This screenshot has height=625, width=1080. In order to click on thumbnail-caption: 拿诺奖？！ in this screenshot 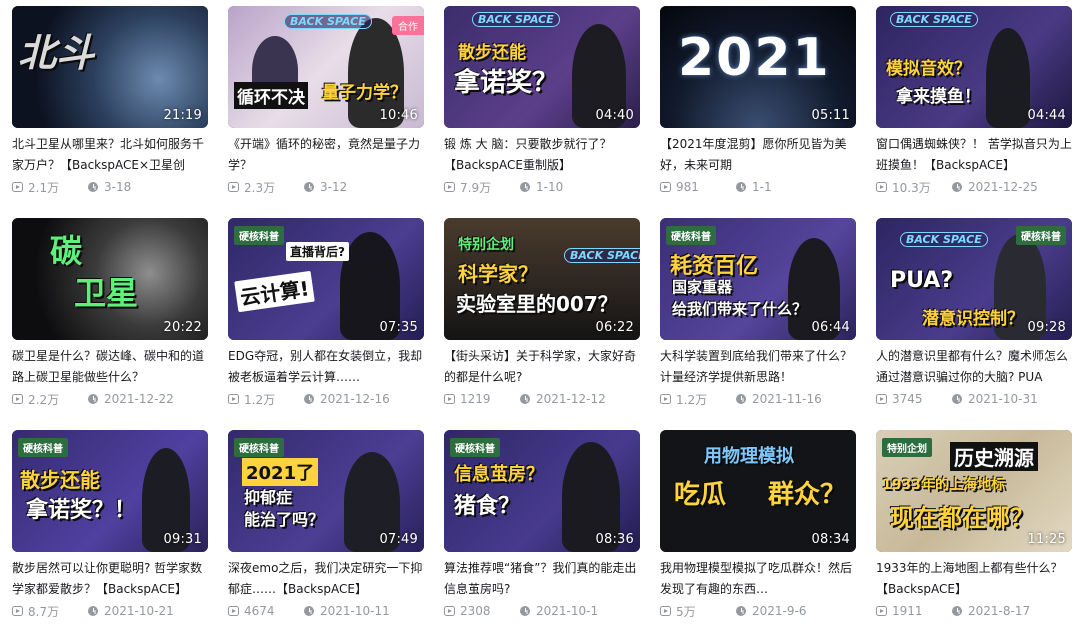, I will do `click(81, 510)`.